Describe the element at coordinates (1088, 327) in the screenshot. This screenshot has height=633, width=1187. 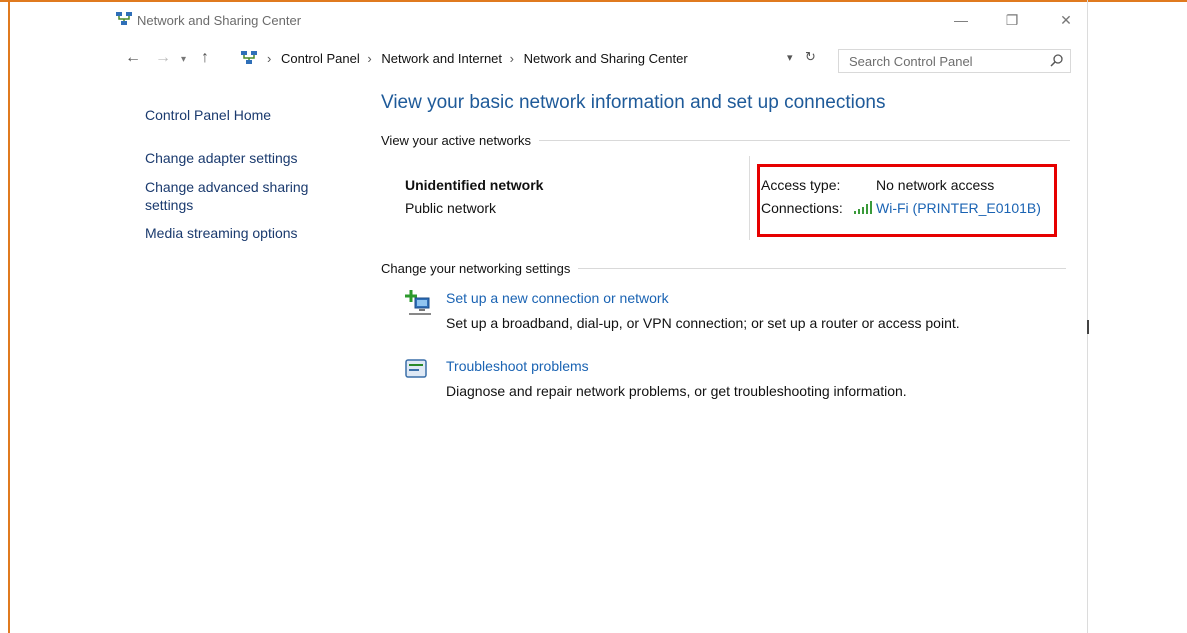
I see `window-edge-mark` at that location.